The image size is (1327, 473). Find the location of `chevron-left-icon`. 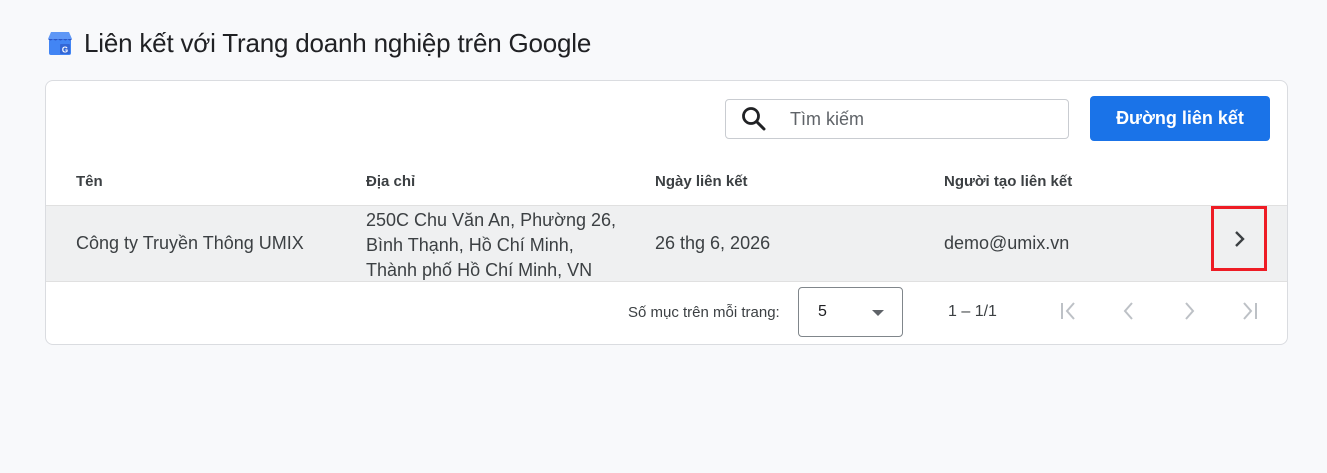

chevron-left-icon is located at coordinates (1128, 311).